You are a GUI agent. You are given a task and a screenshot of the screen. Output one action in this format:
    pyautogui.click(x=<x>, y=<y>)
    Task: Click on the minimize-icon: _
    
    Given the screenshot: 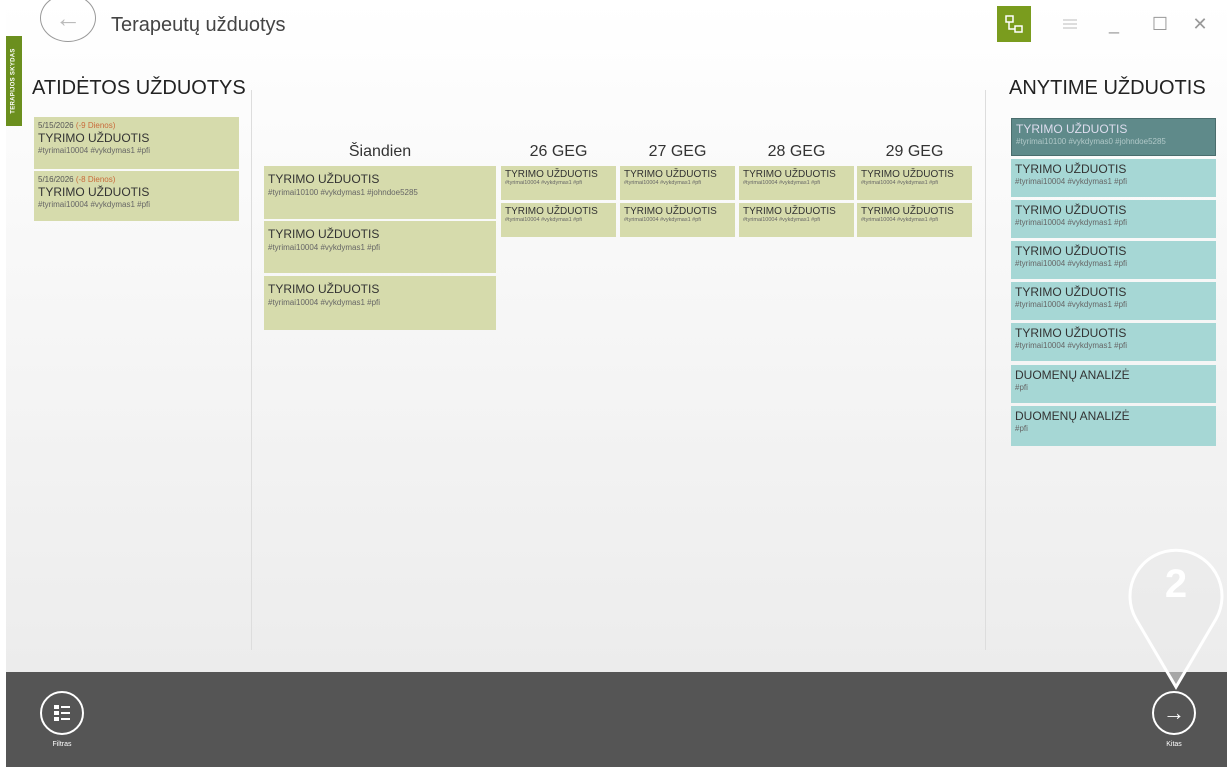 What is the action you would take?
    pyautogui.click(x=1113, y=23)
    